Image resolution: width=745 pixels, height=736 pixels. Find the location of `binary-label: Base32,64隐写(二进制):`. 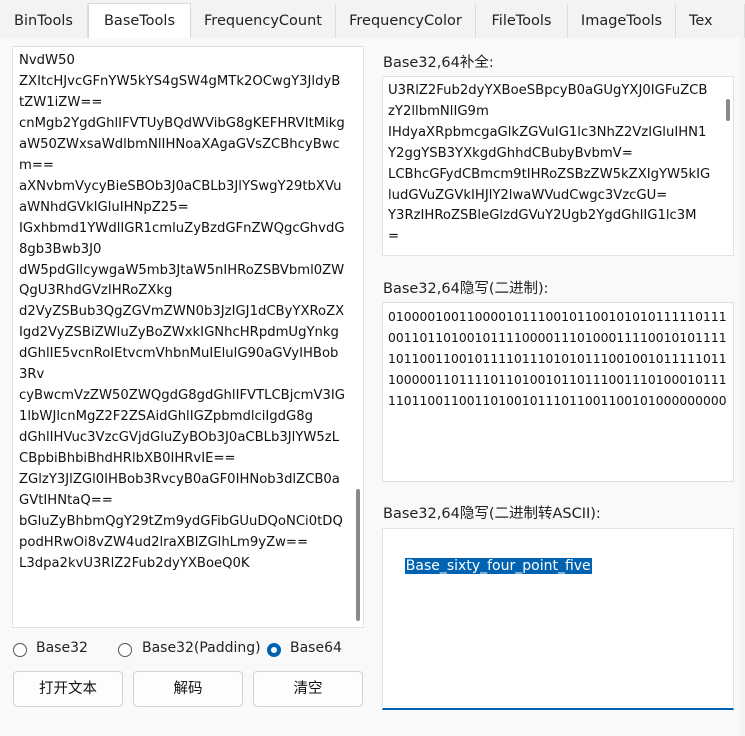

binary-label: Base32,64隐写(二进制): is located at coordinates (466, 289).